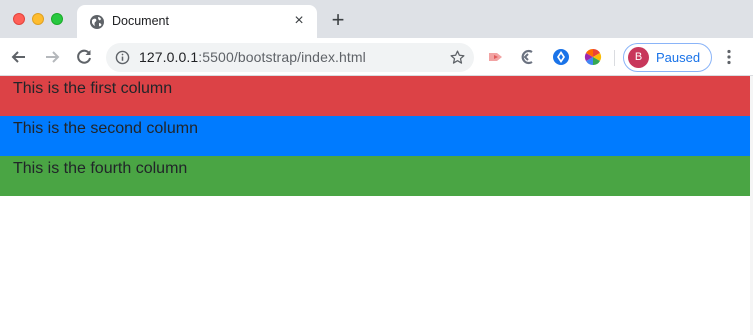  What do you see at coordinates (376, 176) in the screenshot?
I see `column-fourth: This is the fourth column` at bounding box center [376, 176].